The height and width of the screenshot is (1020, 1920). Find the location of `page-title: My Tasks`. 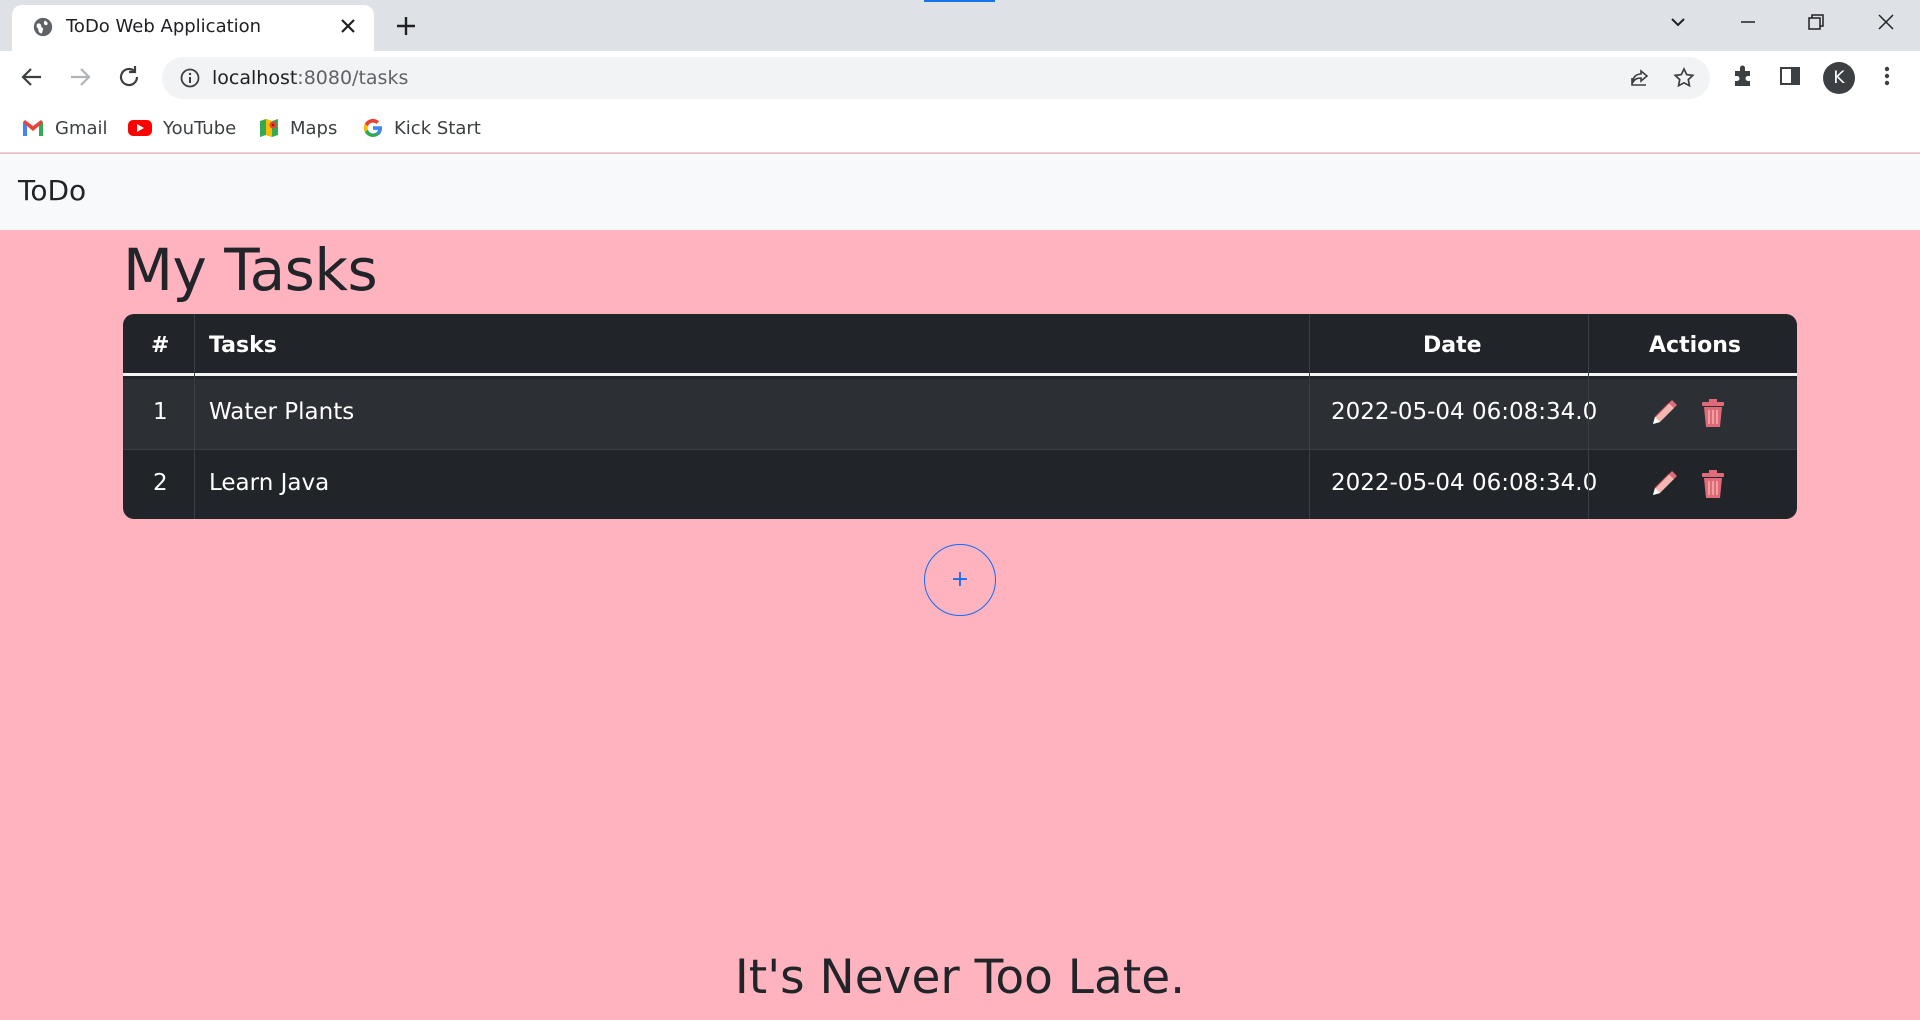

page-title: My Tasks is located at coordinates (250, 270).